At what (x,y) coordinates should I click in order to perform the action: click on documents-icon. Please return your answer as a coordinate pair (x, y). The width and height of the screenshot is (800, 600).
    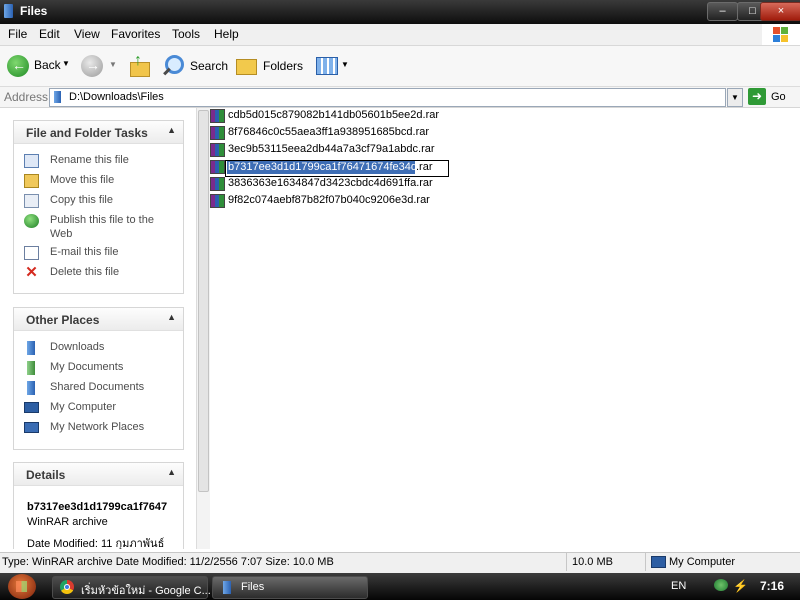
    Looking at the image, I should click on (31, 368).